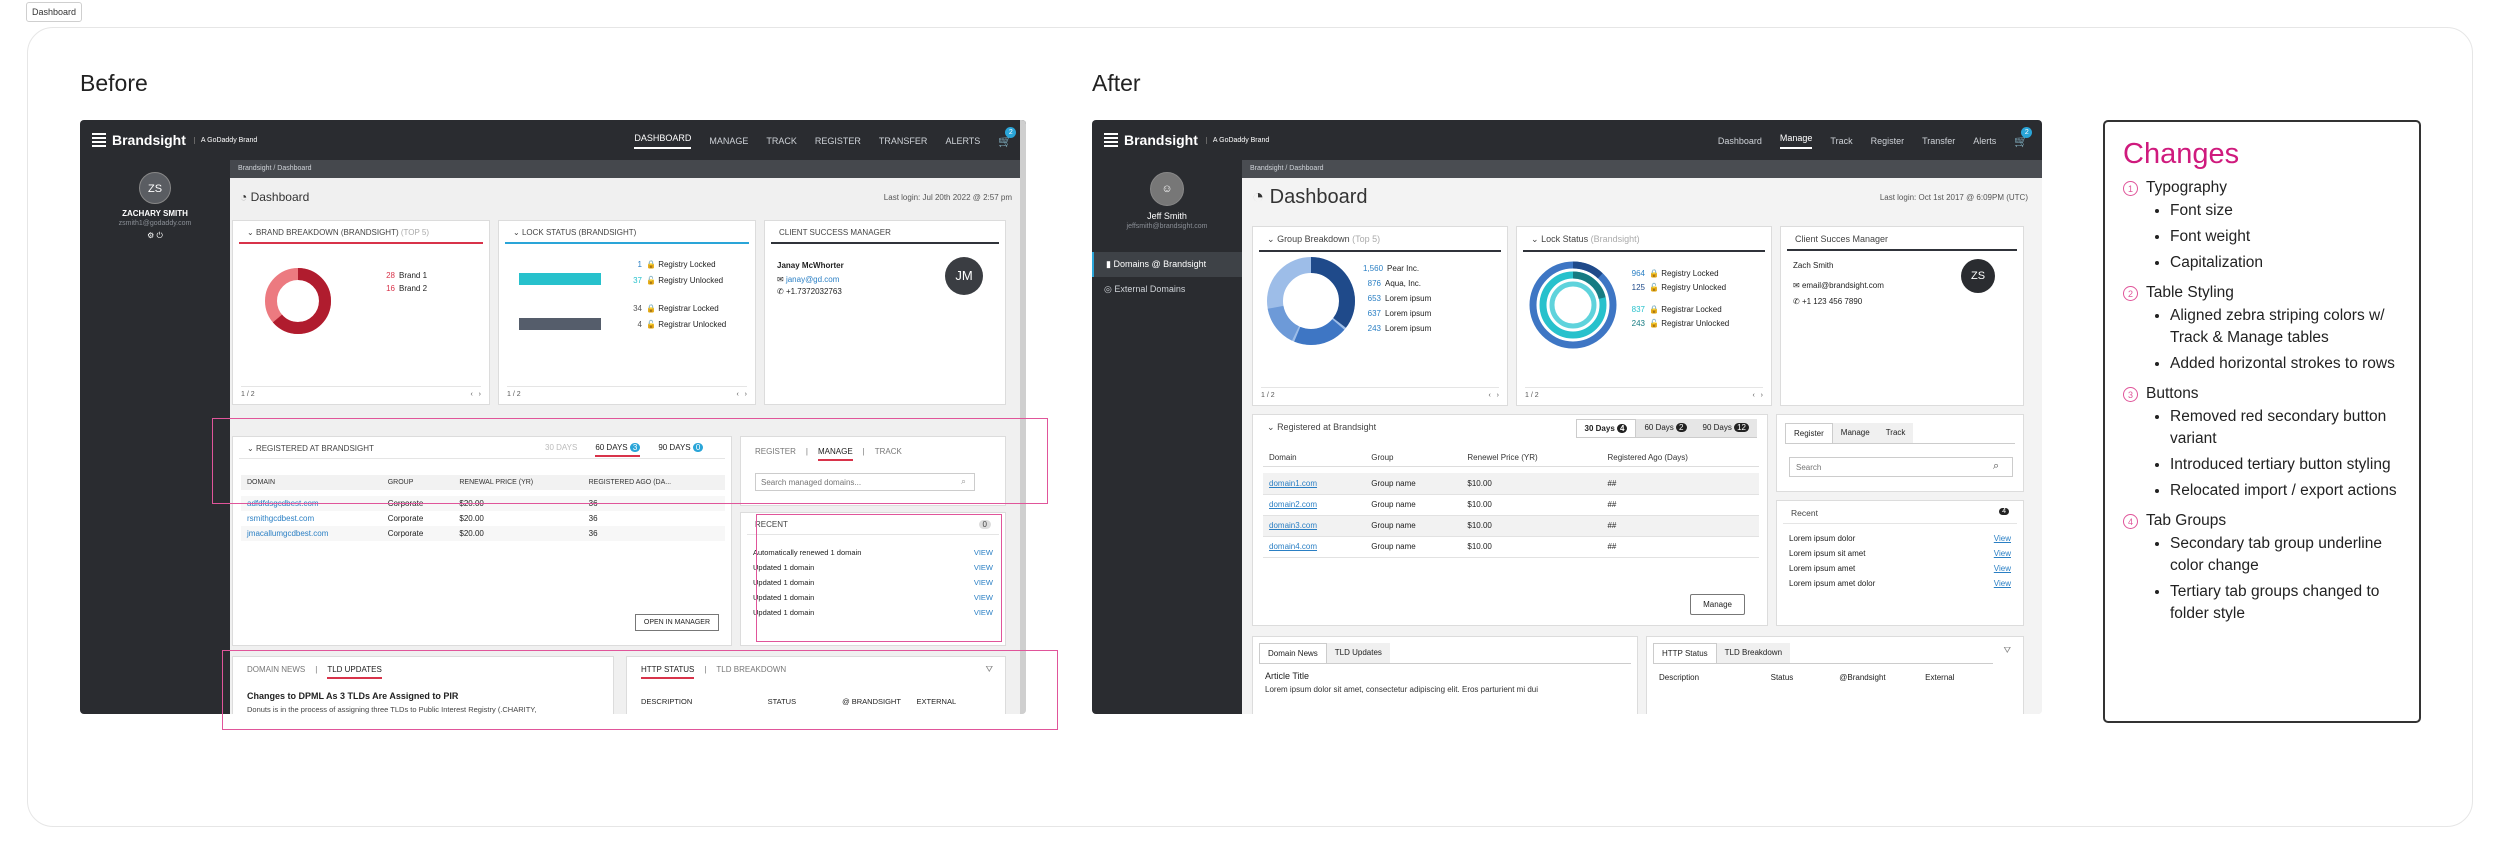 This screenshot has height=852, width=2500. What do you see at coordinates (275, 197) in the screenshot?
I see `page-title: ◔ Dashboard` at bounding box center [275, 197].